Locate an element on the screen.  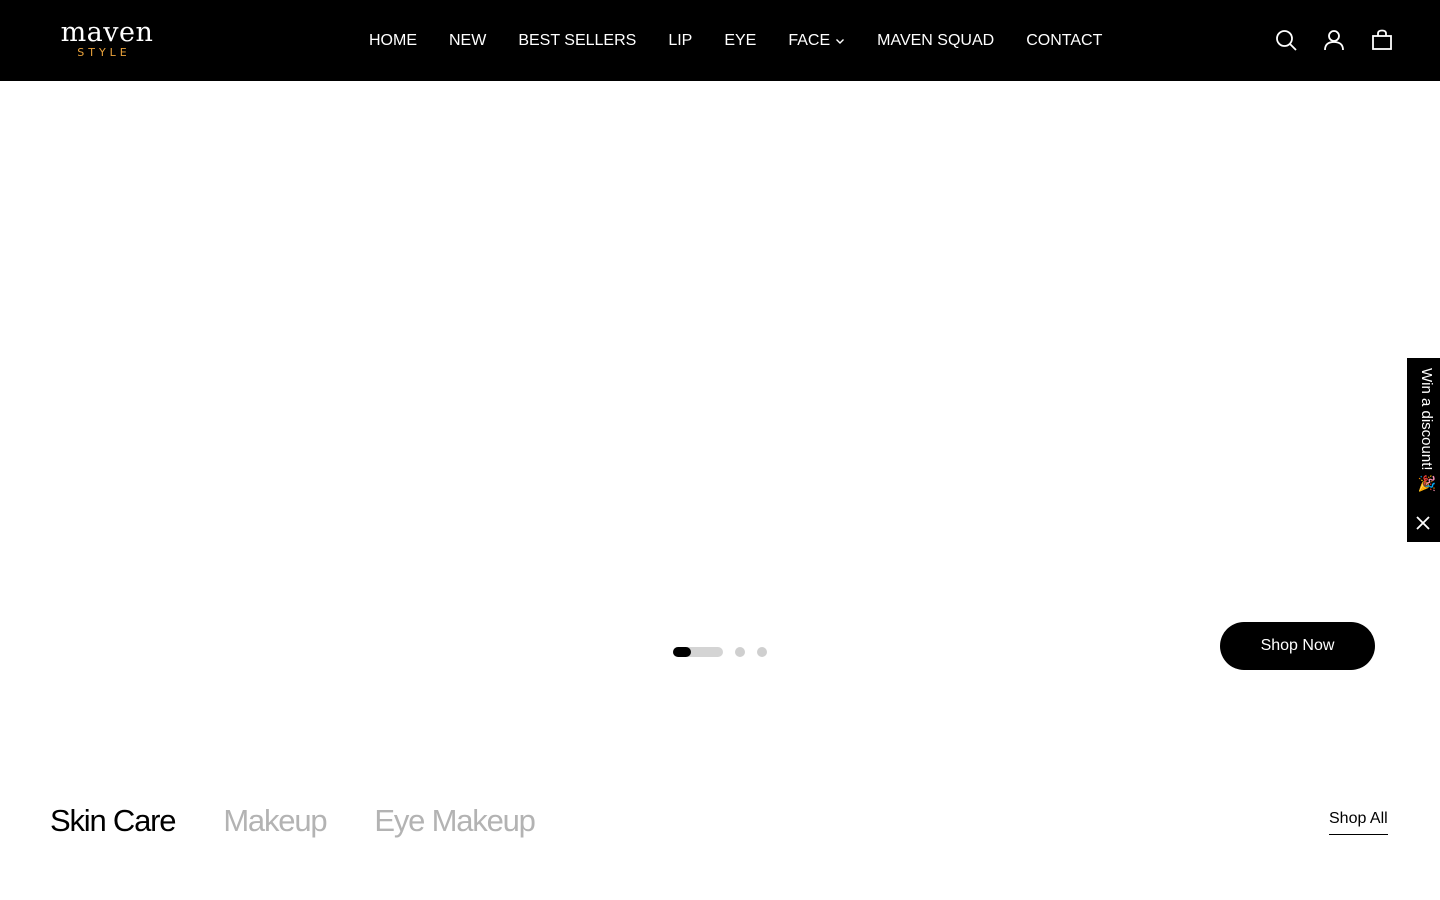
nav-item-label: HOME is located at coordinates (393, 40).